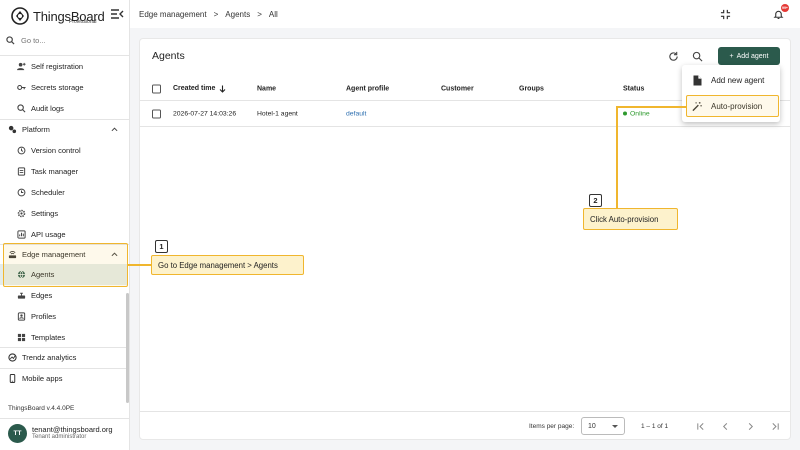 The height and width of the screenshot is (450, 800). I want to click on grid-icon, so click(21, 337).